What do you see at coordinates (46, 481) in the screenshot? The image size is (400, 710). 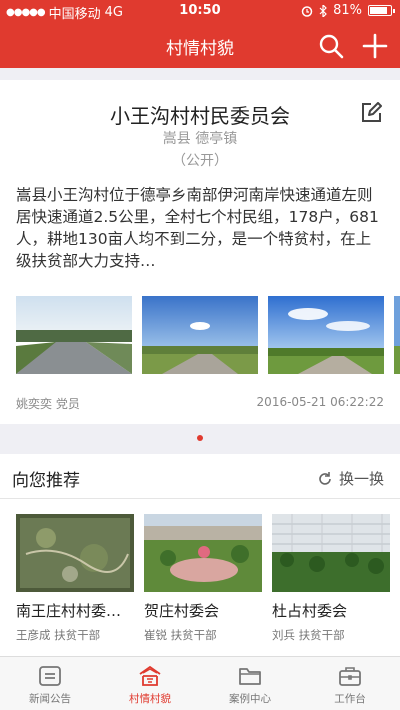 I see `recommend-header: 向您推荐` at bounding box center [46, 481].